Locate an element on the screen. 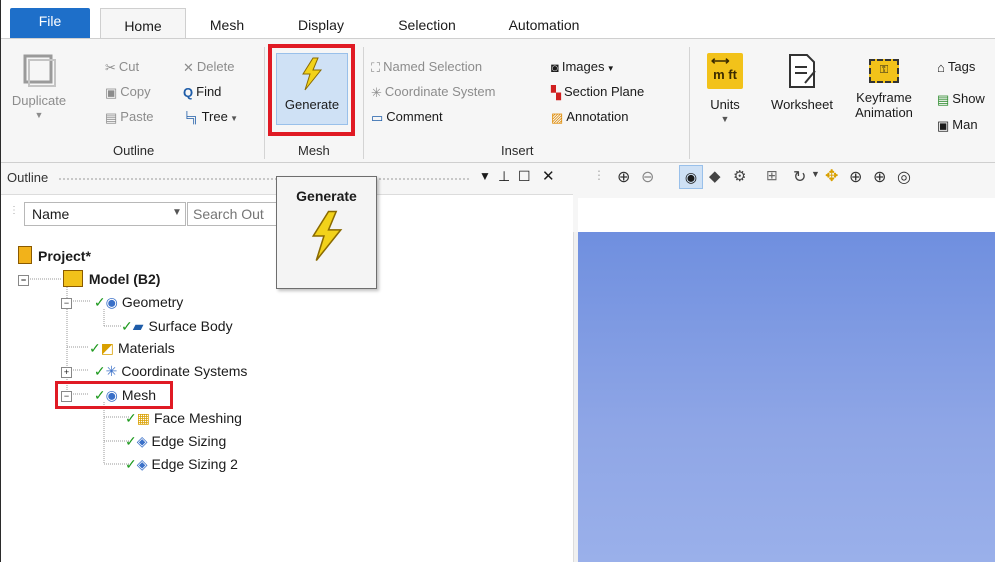 Image resolution: width=995 pixels, height=562 pixels. edge-sizing-icon: ◈ is located at coordinates (142, 464).